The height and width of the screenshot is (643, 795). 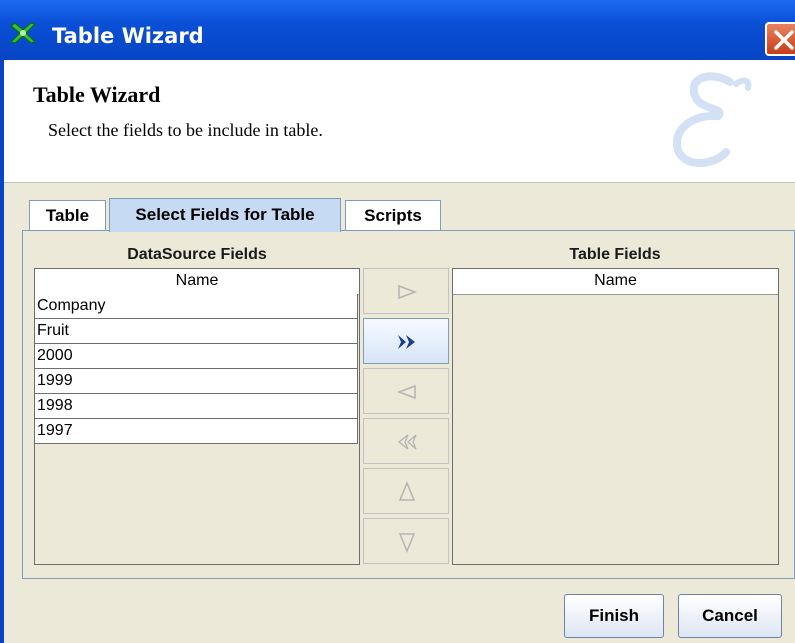 What do you see at coordinates (225, 215) in the screenshot?
I see `tab-select-fields: Select Fields for Table` at bounding box center [225, 215].